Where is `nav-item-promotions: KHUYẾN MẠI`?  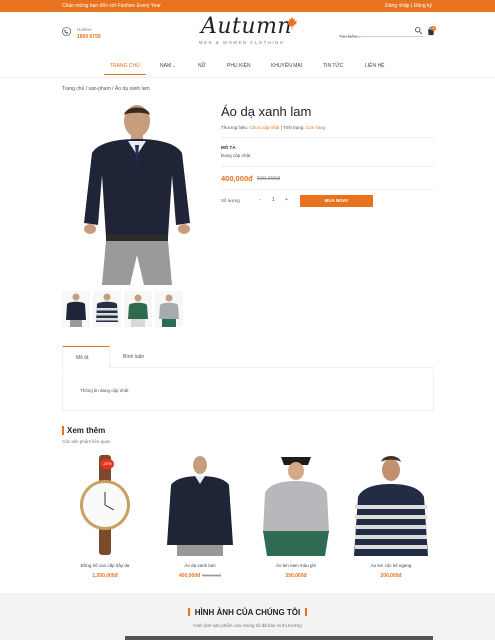
nav-item-promotions: KHUYẾN MẠI is located at coordinates (286, 66).